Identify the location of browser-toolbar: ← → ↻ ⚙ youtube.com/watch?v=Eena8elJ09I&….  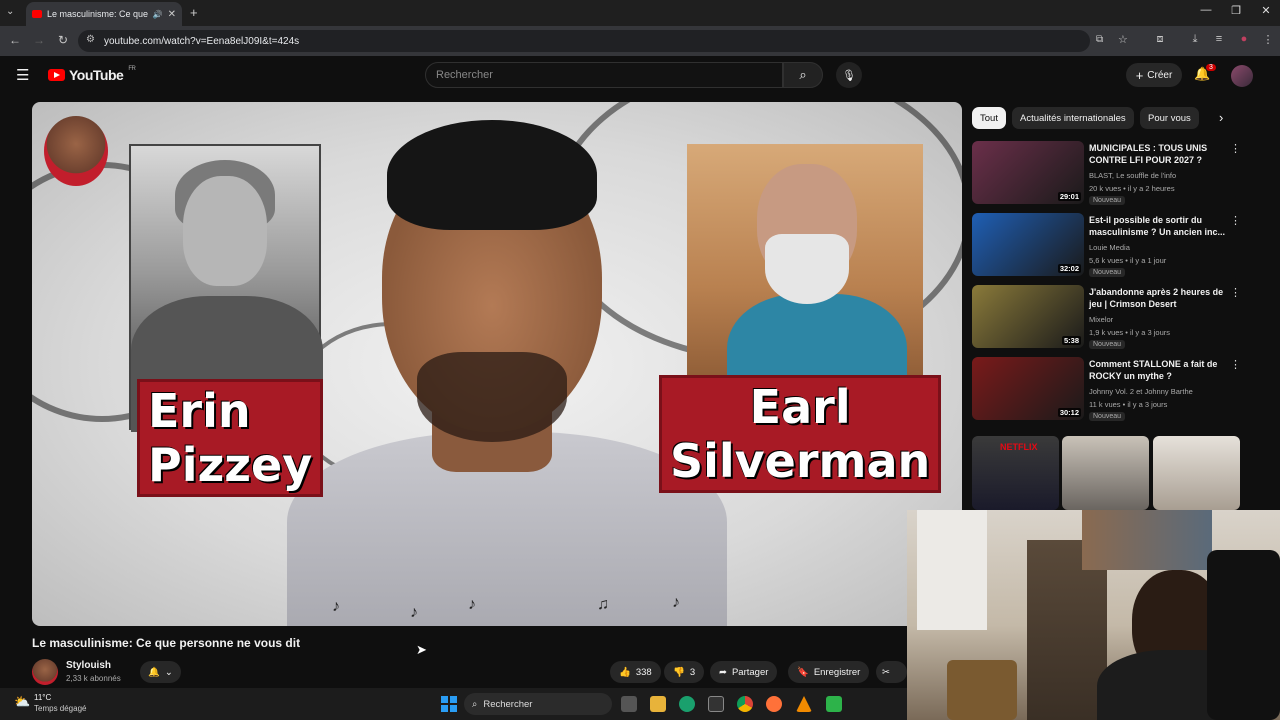
(640, 41).